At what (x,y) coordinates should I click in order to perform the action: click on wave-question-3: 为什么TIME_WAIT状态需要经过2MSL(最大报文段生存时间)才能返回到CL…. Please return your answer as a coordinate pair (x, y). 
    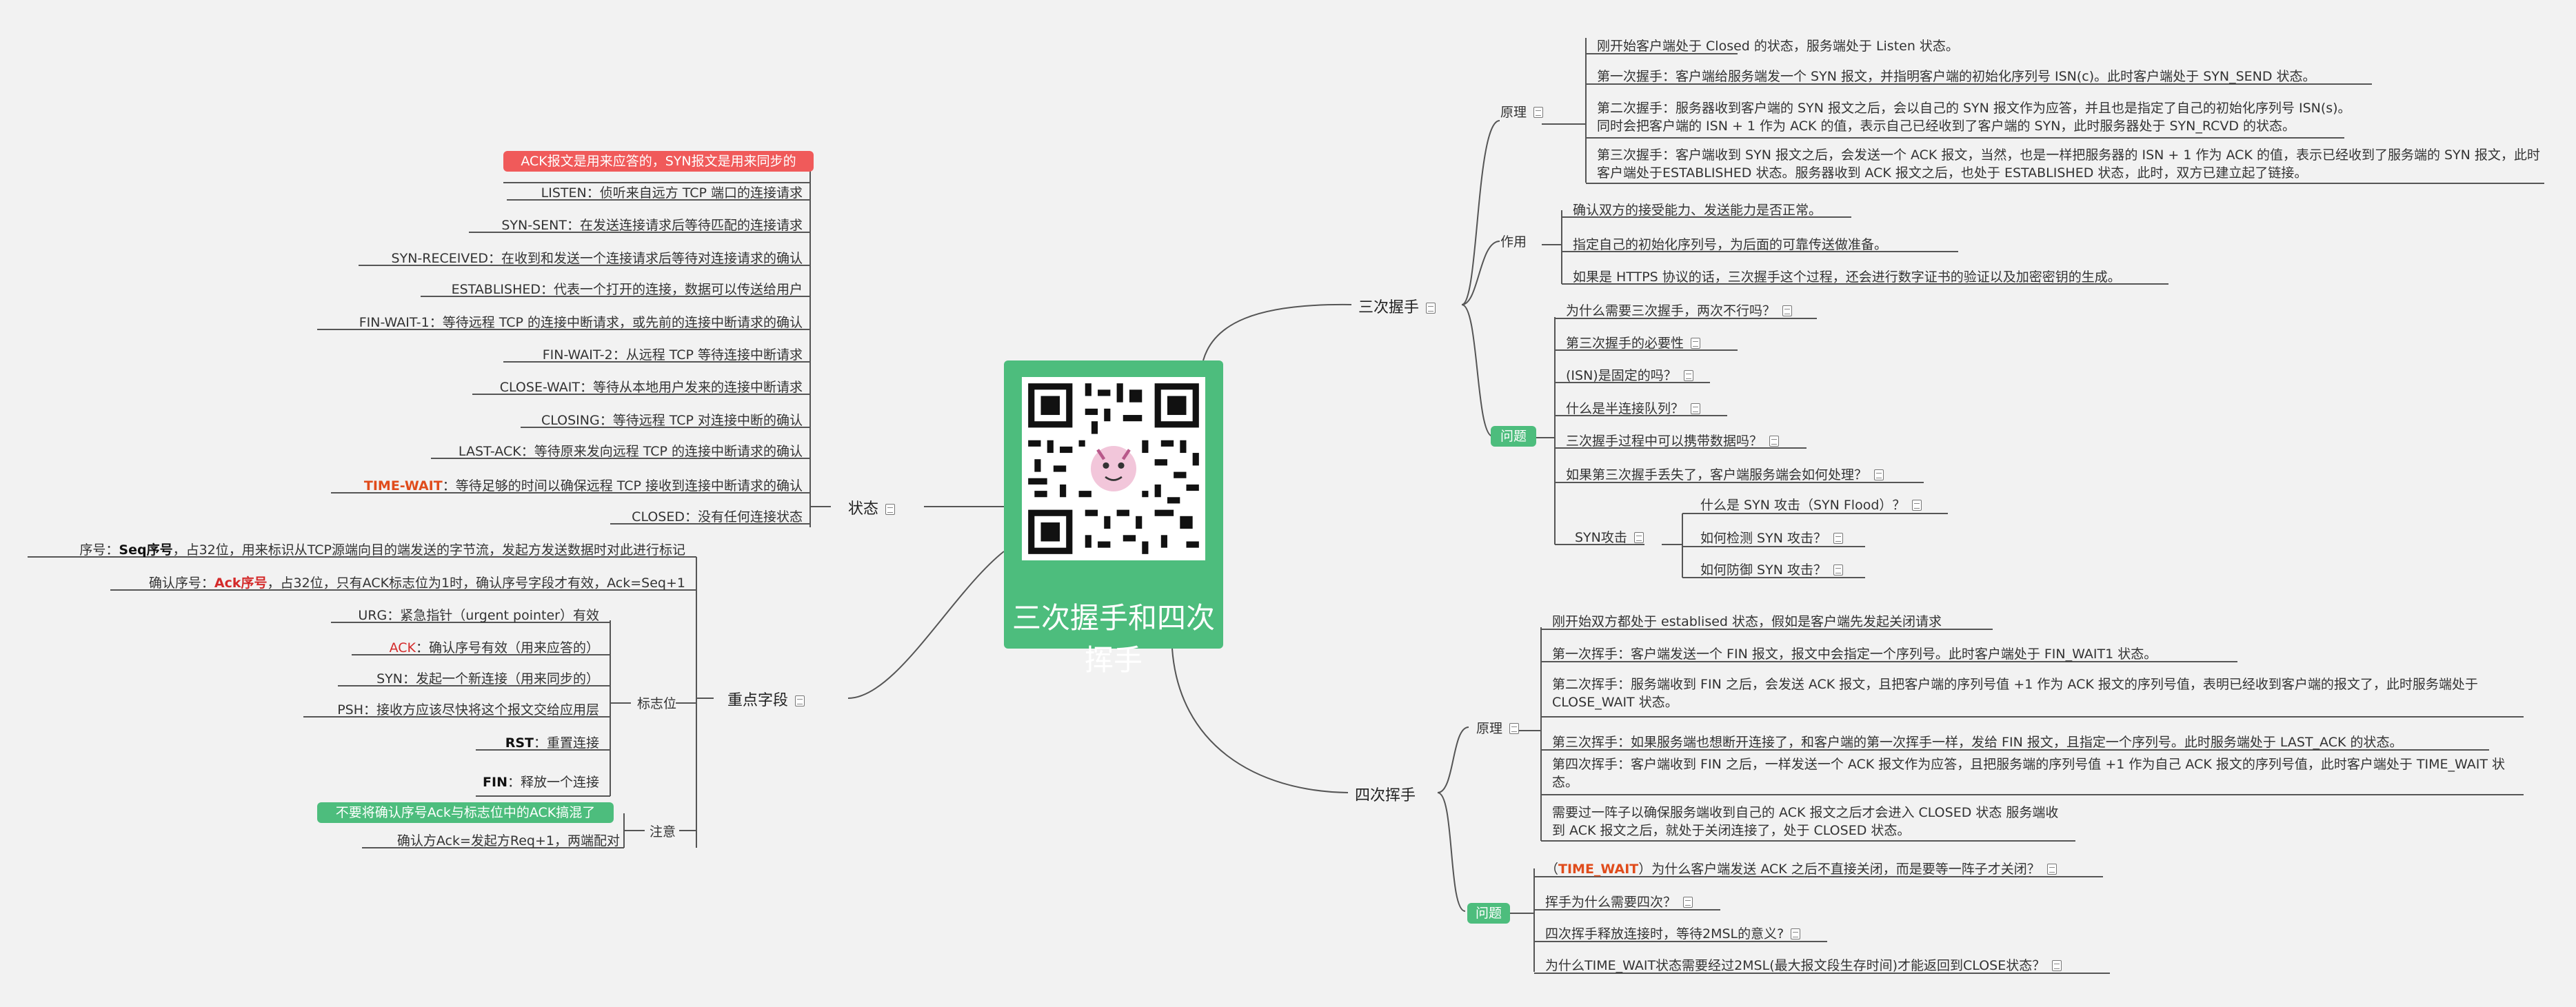
    Looking at the image, I should click on (1803, 965).